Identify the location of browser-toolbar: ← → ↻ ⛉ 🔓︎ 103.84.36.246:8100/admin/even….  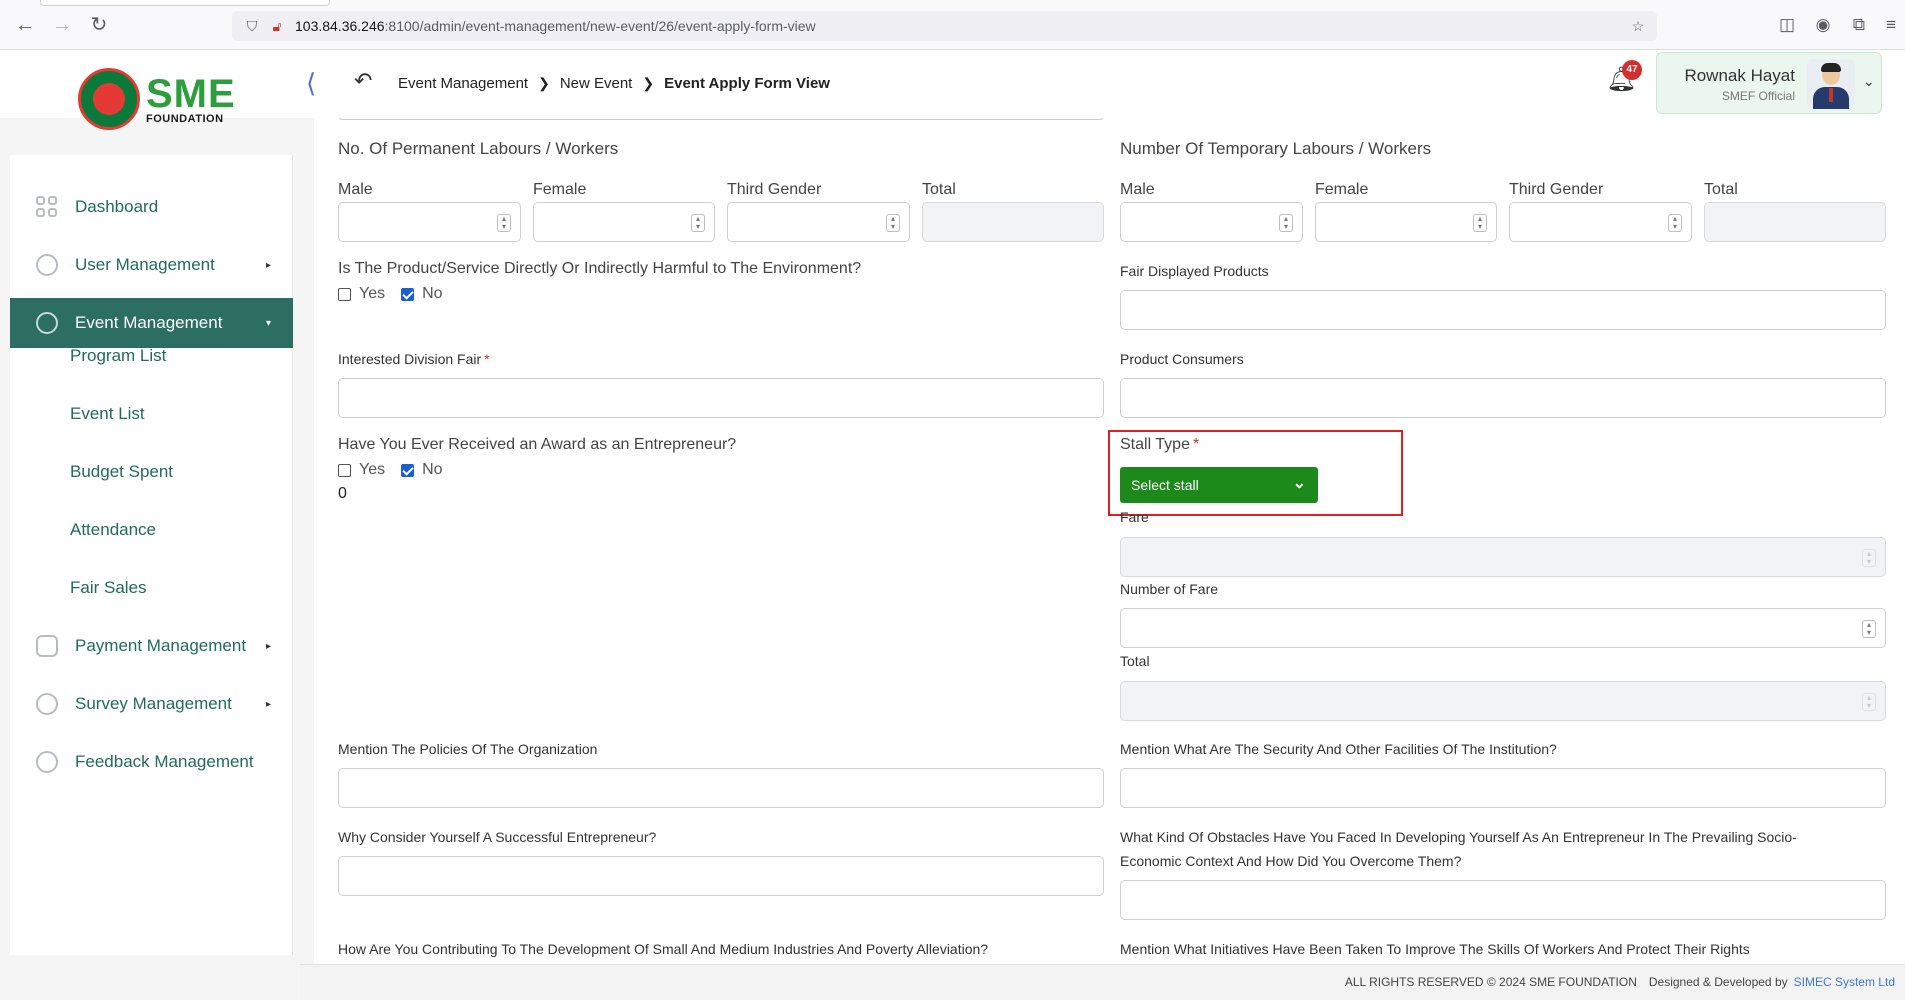
(952, 25).